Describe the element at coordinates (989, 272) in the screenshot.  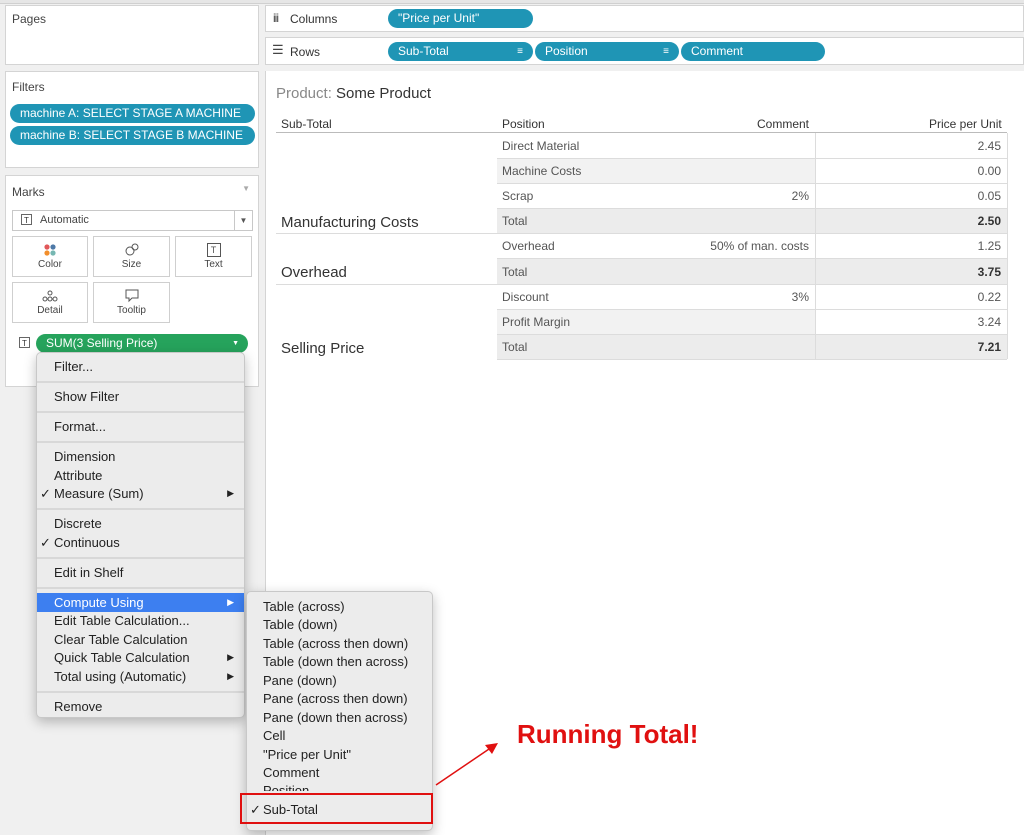
I see `price-cell-total: 3.75` at that location.